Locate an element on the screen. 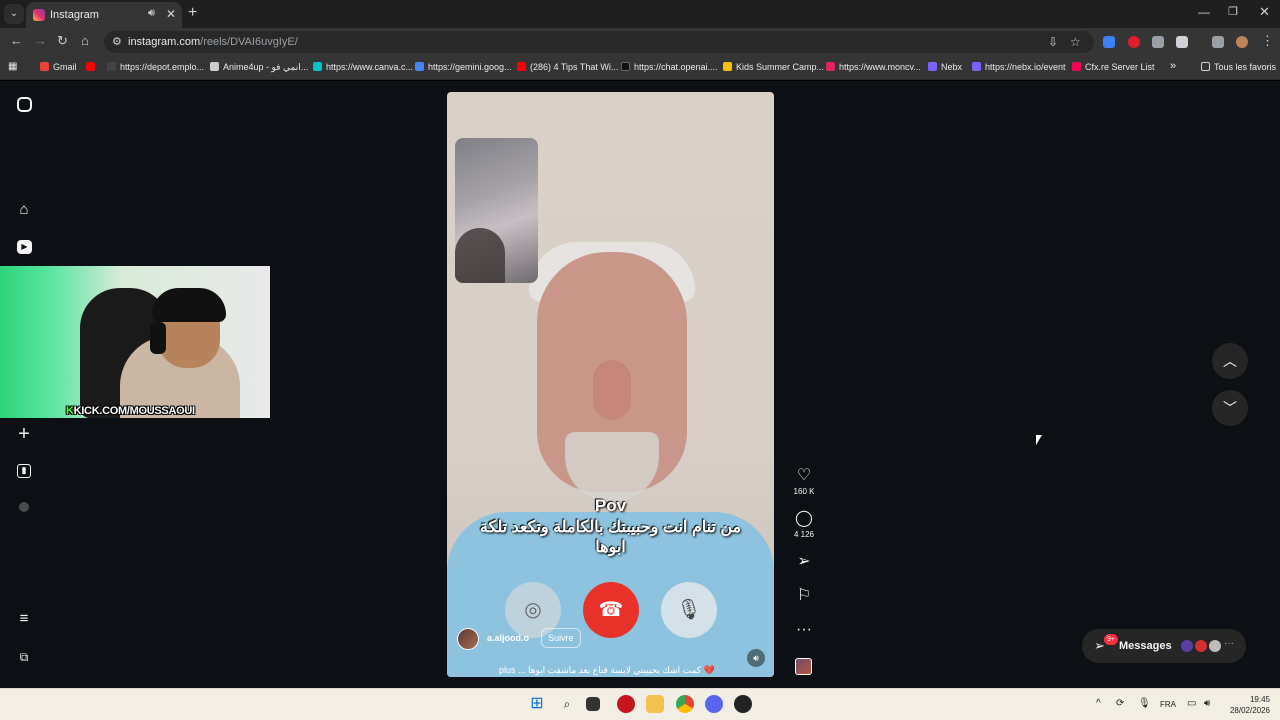 This screenshot has height=720, width=1280. bookmark-item: https://nebx.io/event is located at coordinates (1019, 67).